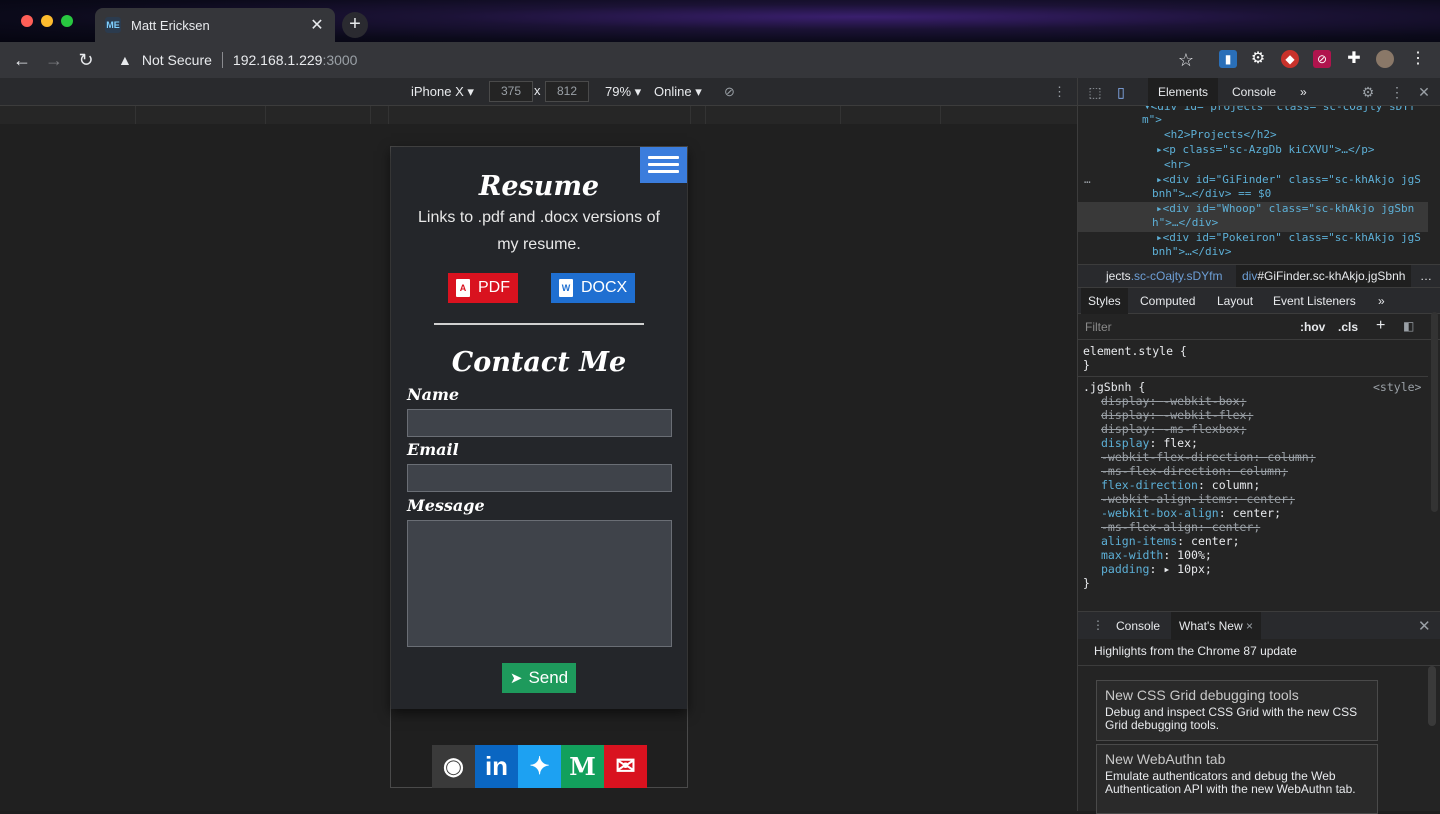 Image resolution: width=1440 pixels, height=814 pixels. What do you see at coordinates (1177, 415) in the screenshot?
I see `css-declaration: display: -webkit-flex;` at bounding box center [1177, 415].